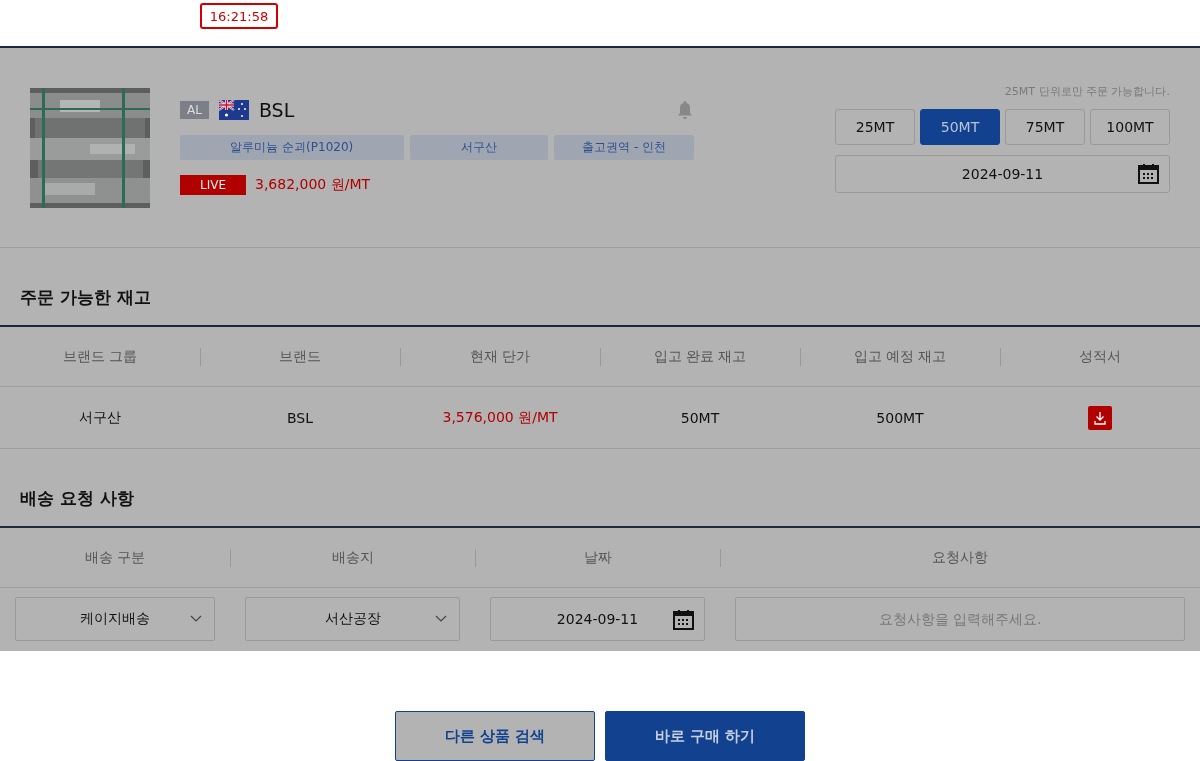 The image size is (1200, 761). I want to click on clock-timer: 16:21:58, so click(239, 16).